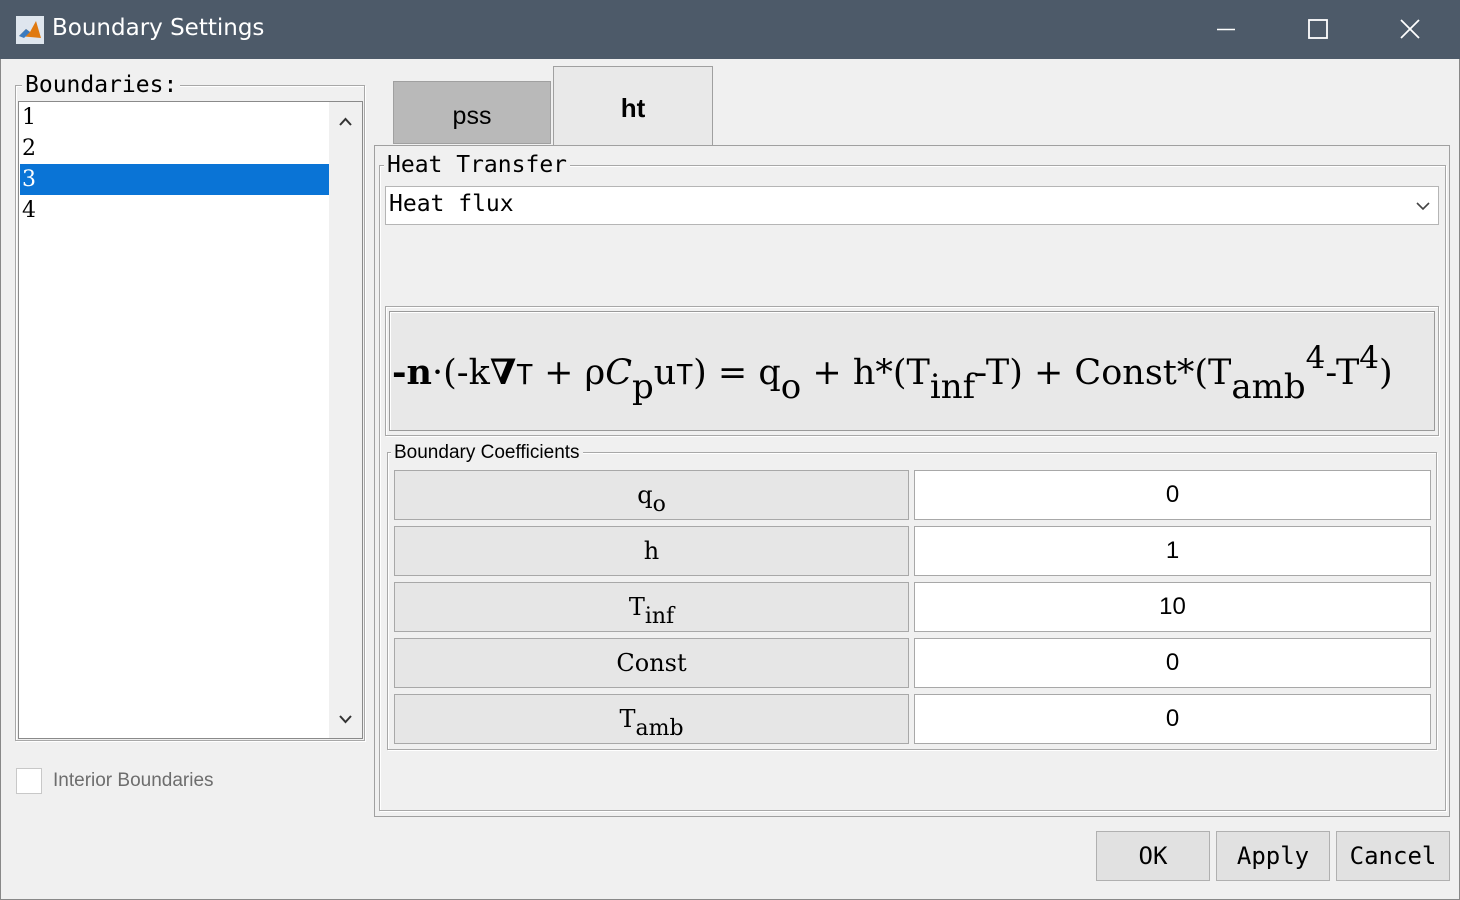  Describe the element at coordinates (345, 420) in the screenshot. I see `list-scrollbar` at that location.